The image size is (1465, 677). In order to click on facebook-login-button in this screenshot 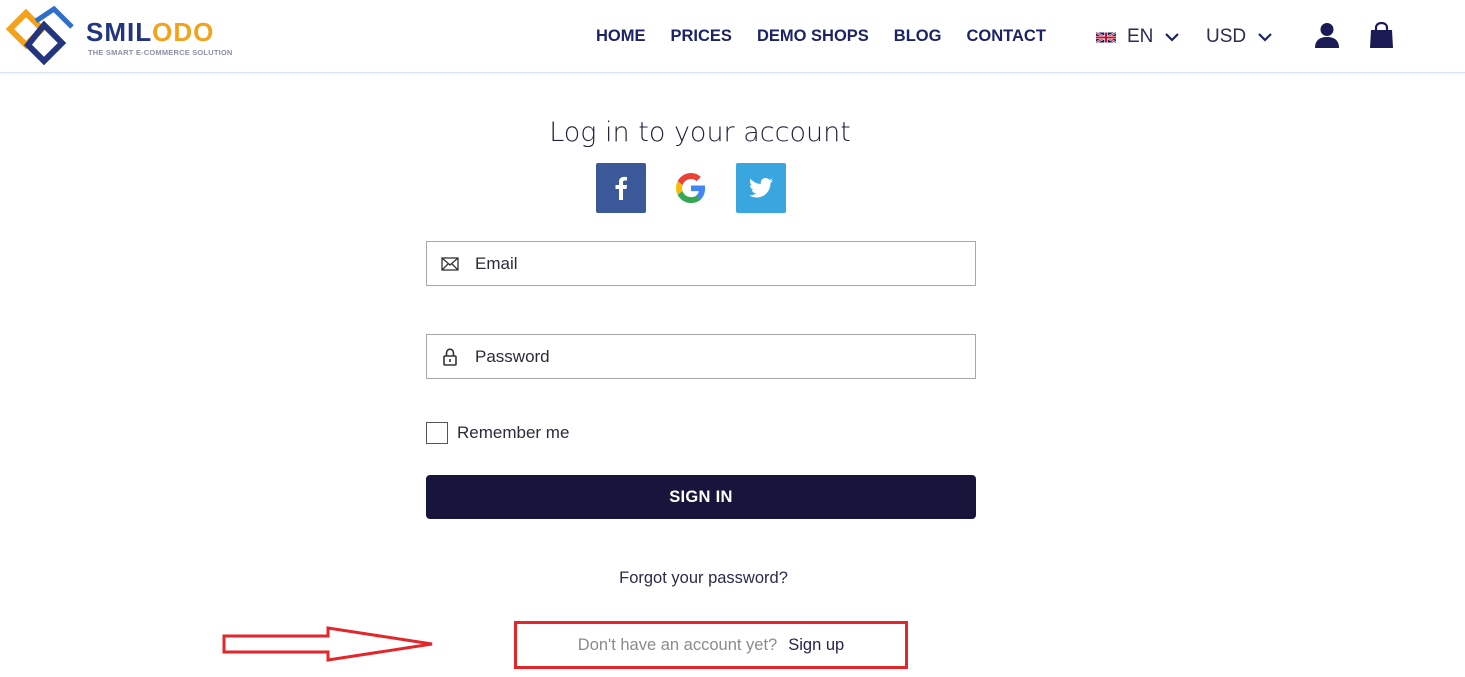, I will do `click(621, 188)`.